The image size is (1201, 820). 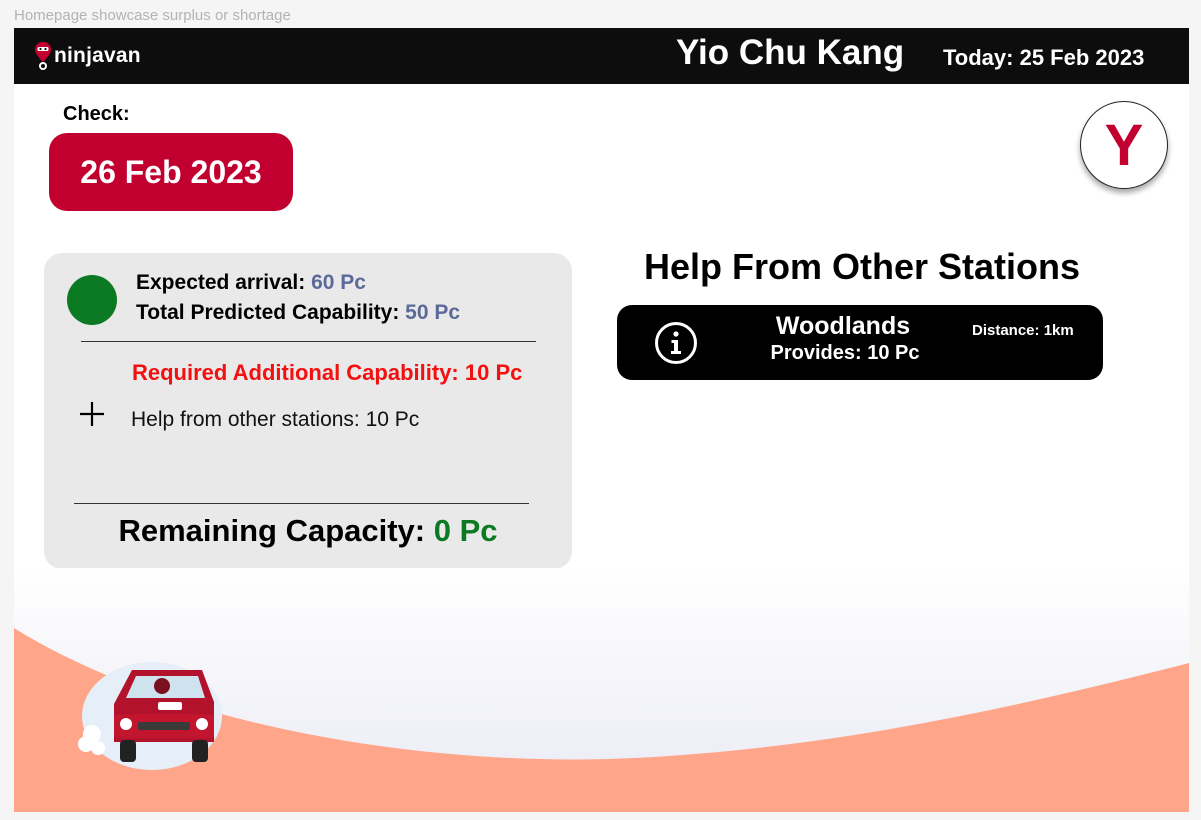 What do you see at coordinates (150, 716) in the screenshot?
I see `delivery-van-illustration` at bounding box center [150, 716].